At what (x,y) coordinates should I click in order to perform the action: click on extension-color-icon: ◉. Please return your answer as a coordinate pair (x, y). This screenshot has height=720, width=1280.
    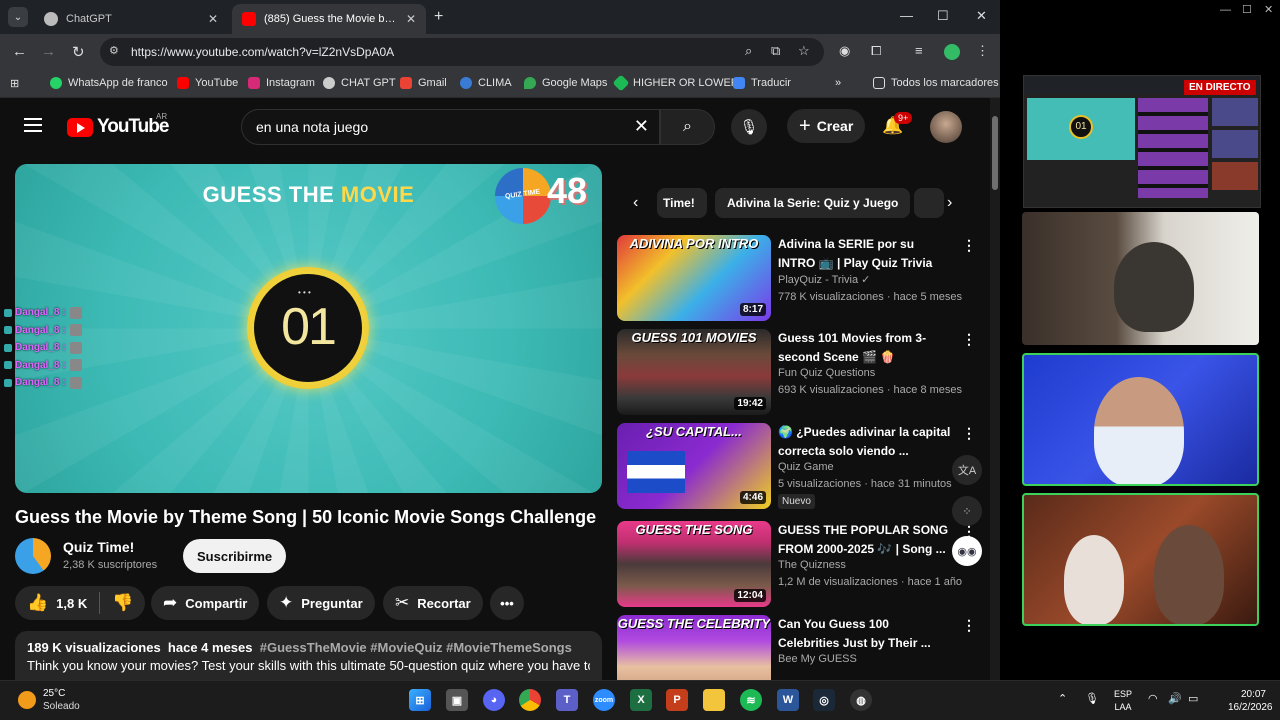
    Looking at the image, I should click on (844, 51).